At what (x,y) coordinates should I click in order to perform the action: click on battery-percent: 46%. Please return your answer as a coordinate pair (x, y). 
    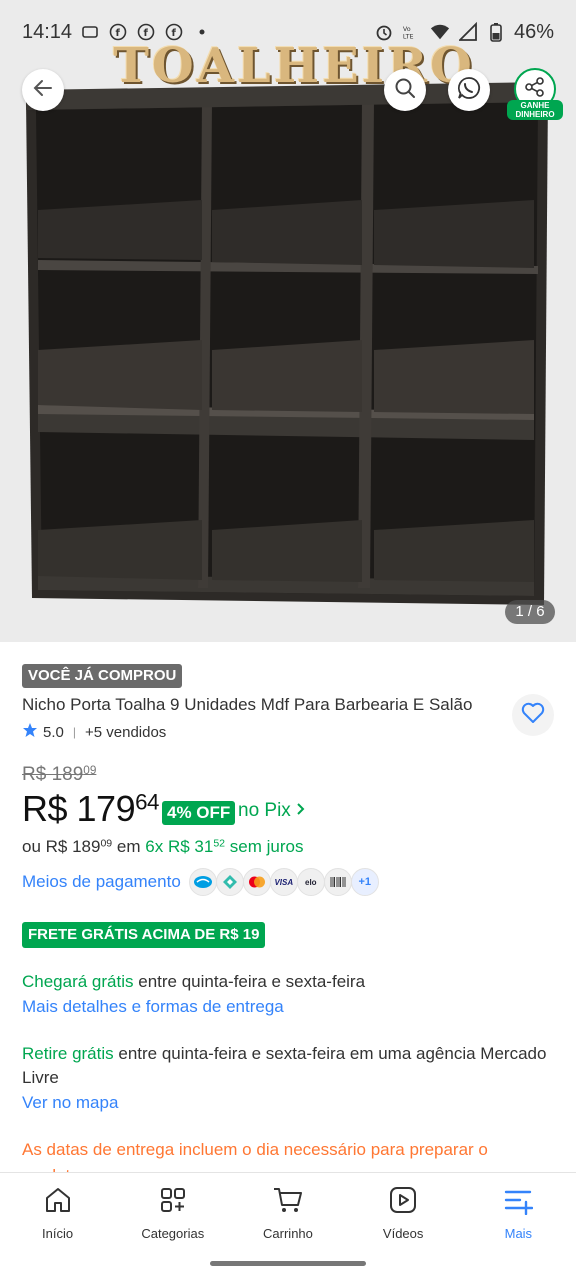
    Looking at the image, I should click on (533, 31).